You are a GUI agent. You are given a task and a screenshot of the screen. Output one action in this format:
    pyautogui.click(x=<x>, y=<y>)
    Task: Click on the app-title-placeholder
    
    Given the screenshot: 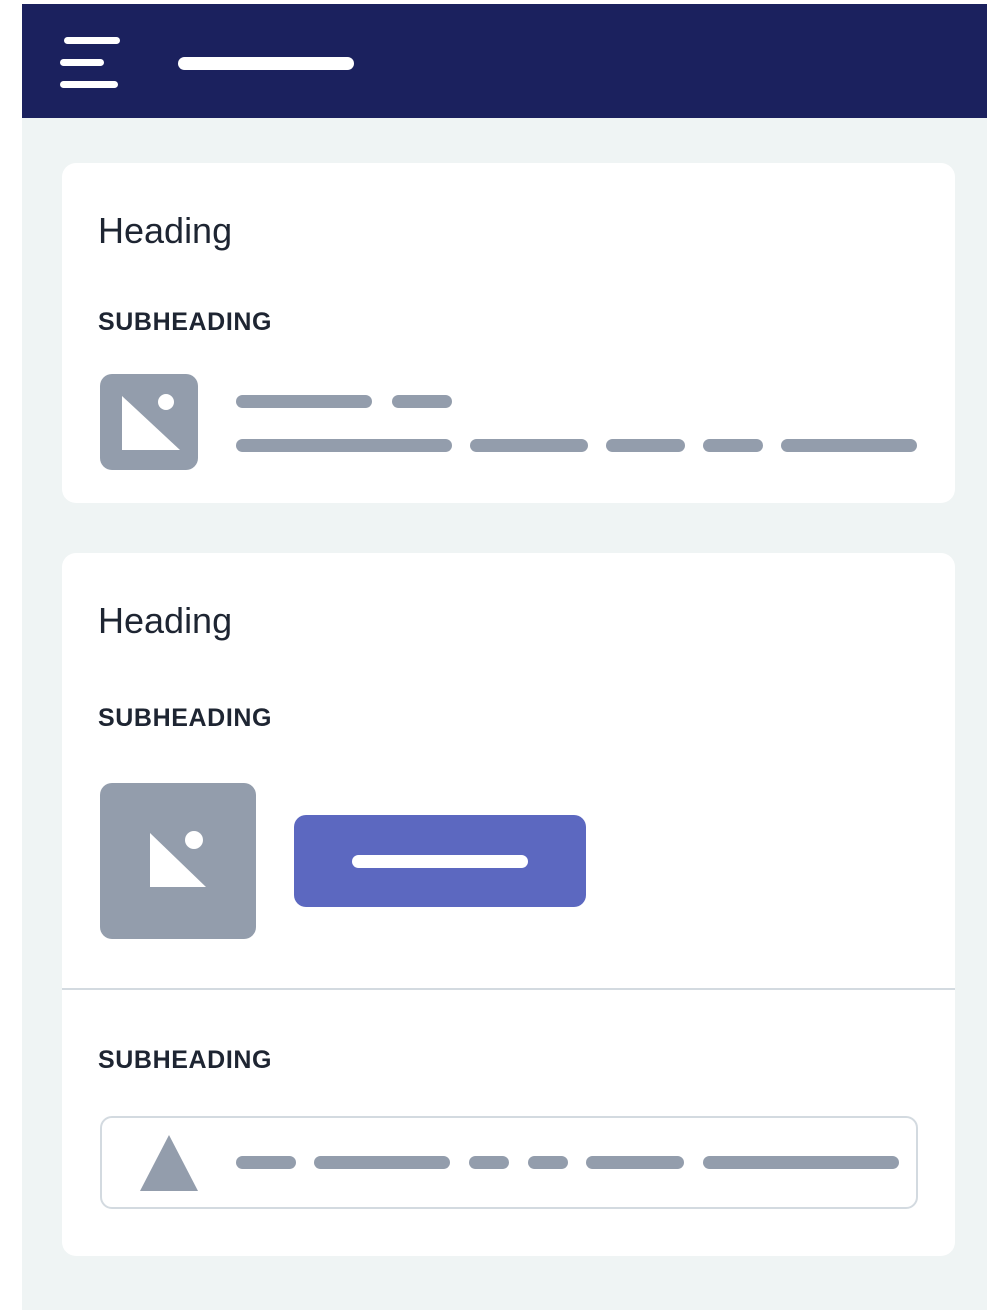 What is the action you would take?
    pyautogui.click(x=266, y=63)
    